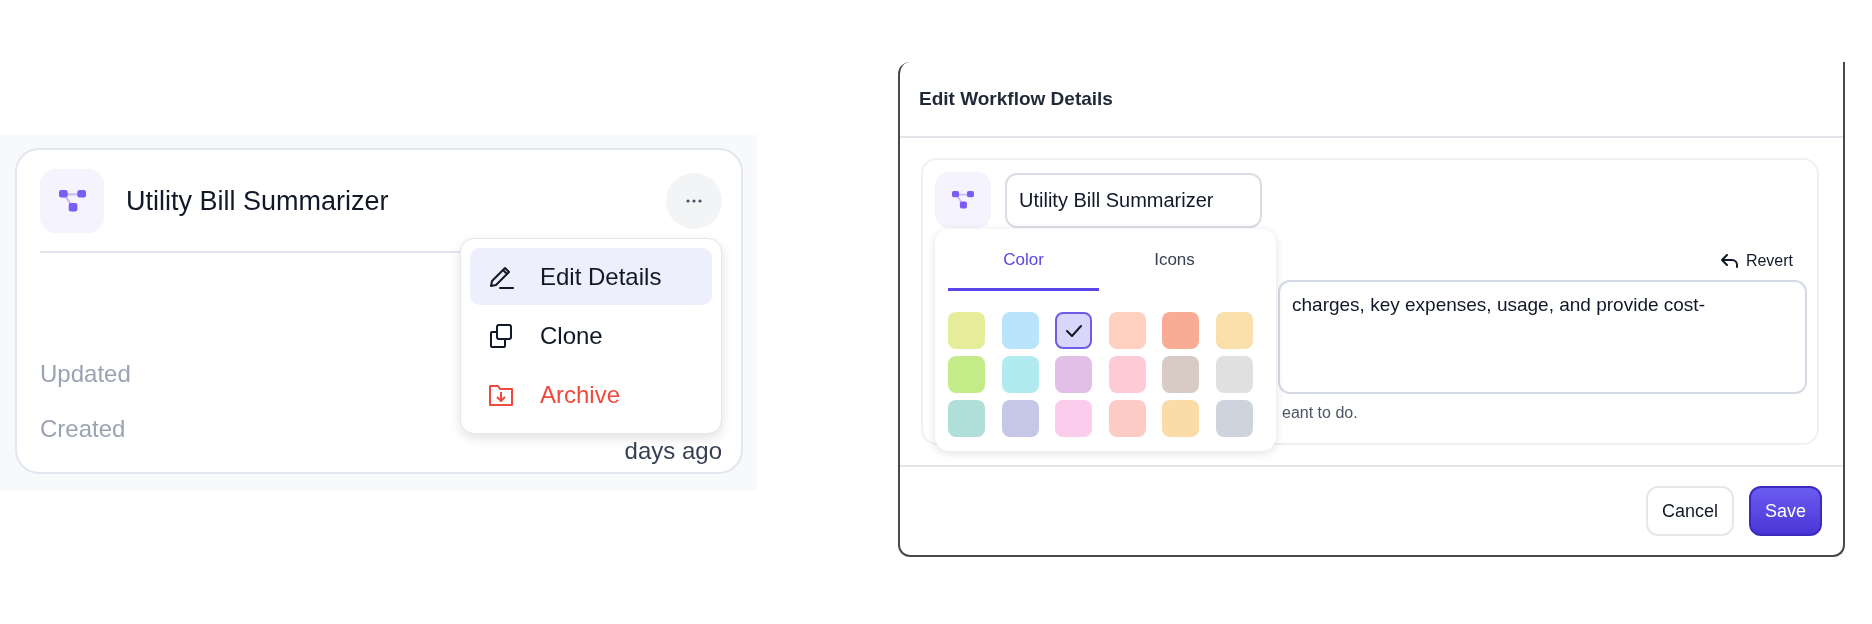 Image resolution: width=1872 pixels, height=624 pixels. What do you see at coordinates (591, 277) in the screenshot?
I see `menu-item: Edit Details` at bounding box center [591, 277].